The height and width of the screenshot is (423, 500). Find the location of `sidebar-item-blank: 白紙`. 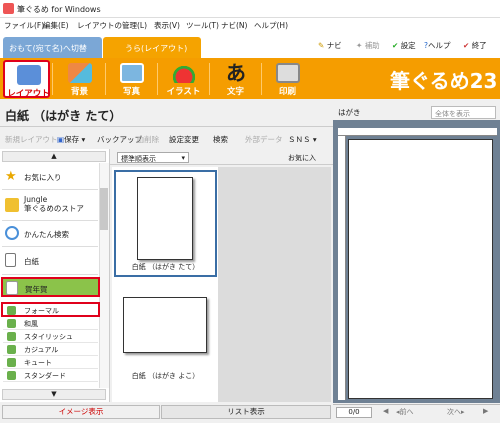

sidebar-item-blank: 白紙 is located at coordinates (50, 261).